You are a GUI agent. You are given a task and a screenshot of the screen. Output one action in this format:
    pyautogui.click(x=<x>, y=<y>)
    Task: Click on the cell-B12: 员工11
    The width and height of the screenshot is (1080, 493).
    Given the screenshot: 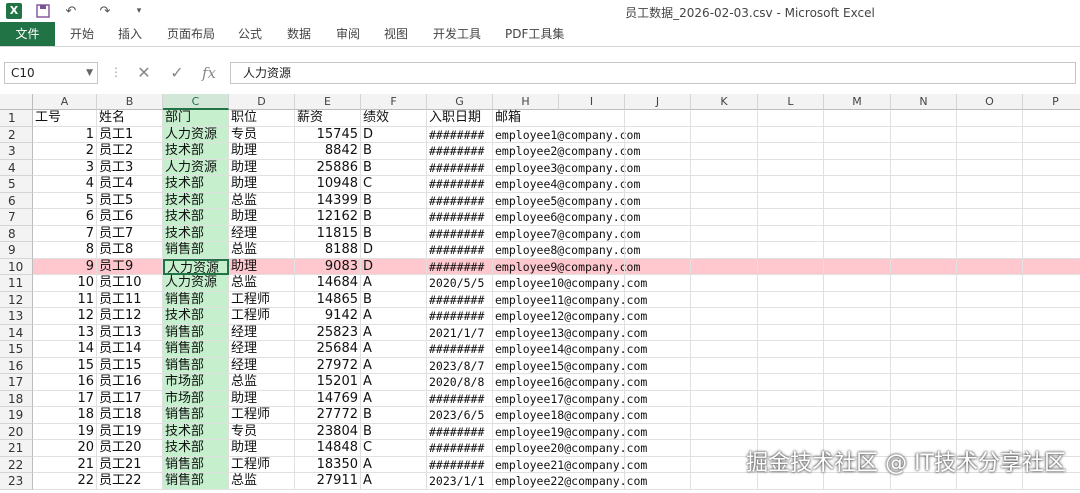 What is the action you would take?
    pyautogui.click(x=130, y=299)
    